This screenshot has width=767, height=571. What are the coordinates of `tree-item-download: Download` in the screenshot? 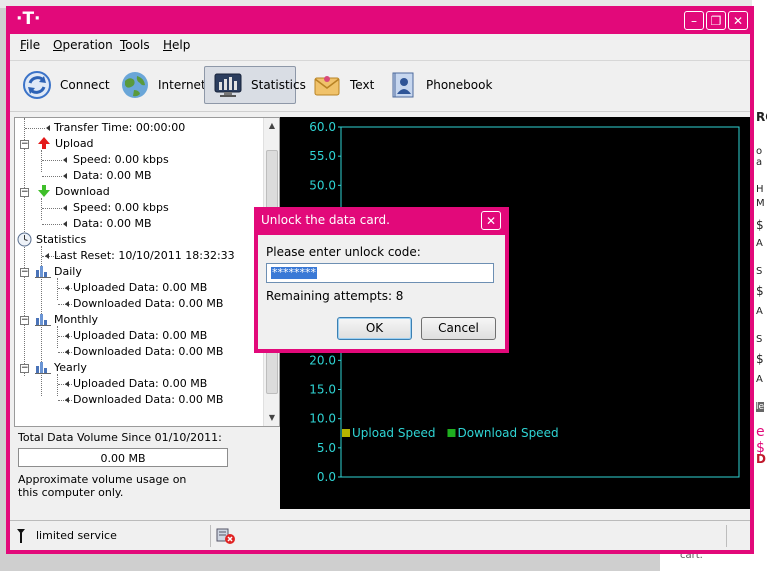 It's located at (82, 192).